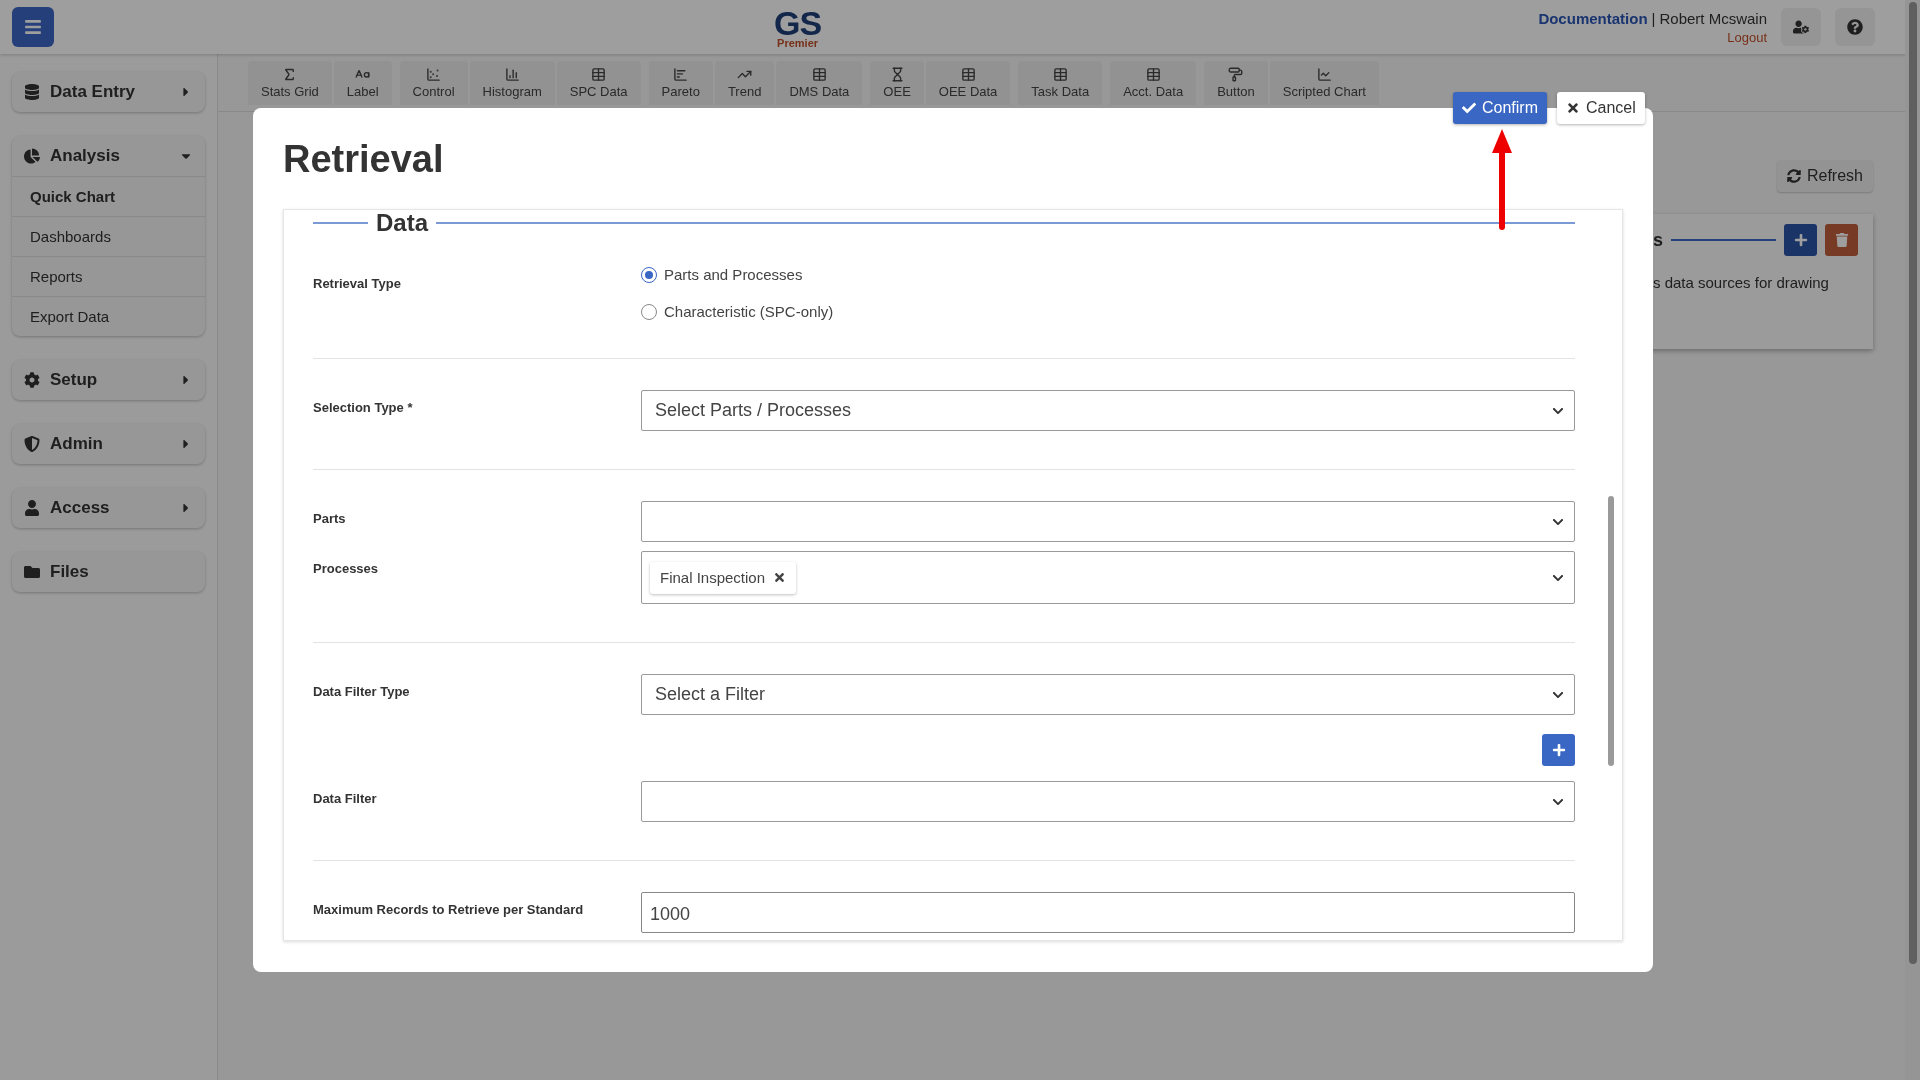  Describe the element at coordinates (108, 196) in the screenshot. I see `sidebar-item: Quick Chart` at that location.